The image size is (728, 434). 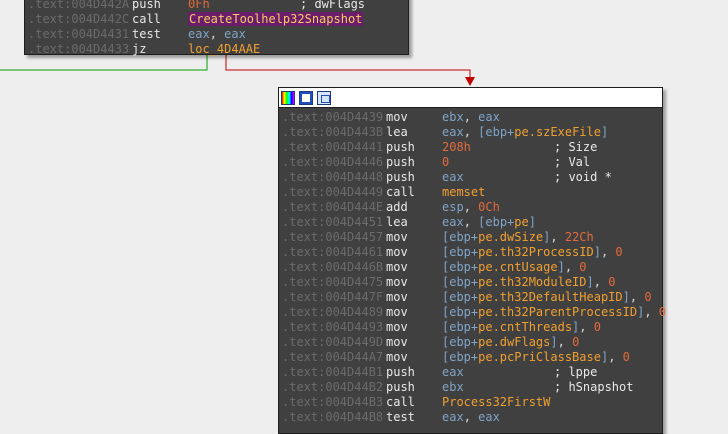 I want to click on instruction-line: .text:004D443B lea eax, [ebp+pe.szExeFile], so click(x=470, y=132).